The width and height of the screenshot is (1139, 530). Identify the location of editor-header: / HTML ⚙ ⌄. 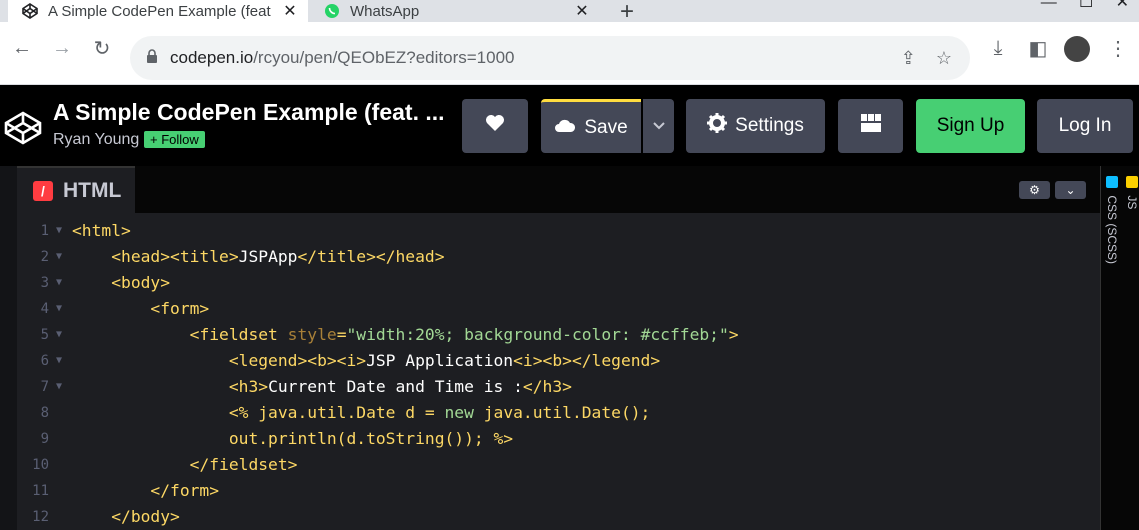
(558, 189).